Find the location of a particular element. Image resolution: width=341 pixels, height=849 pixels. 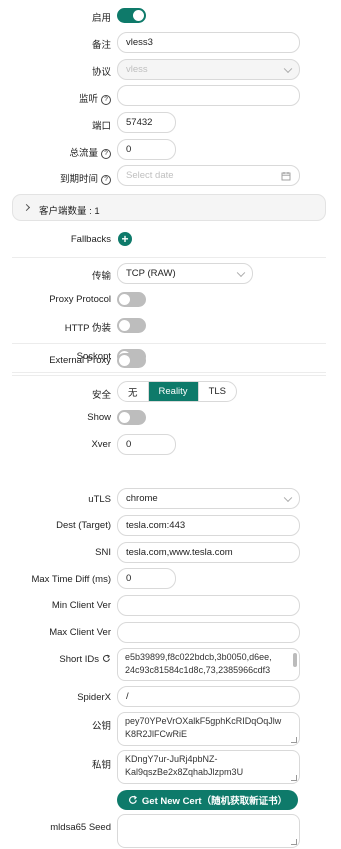

protocol-select: vless is located at coordinates (208, 69).